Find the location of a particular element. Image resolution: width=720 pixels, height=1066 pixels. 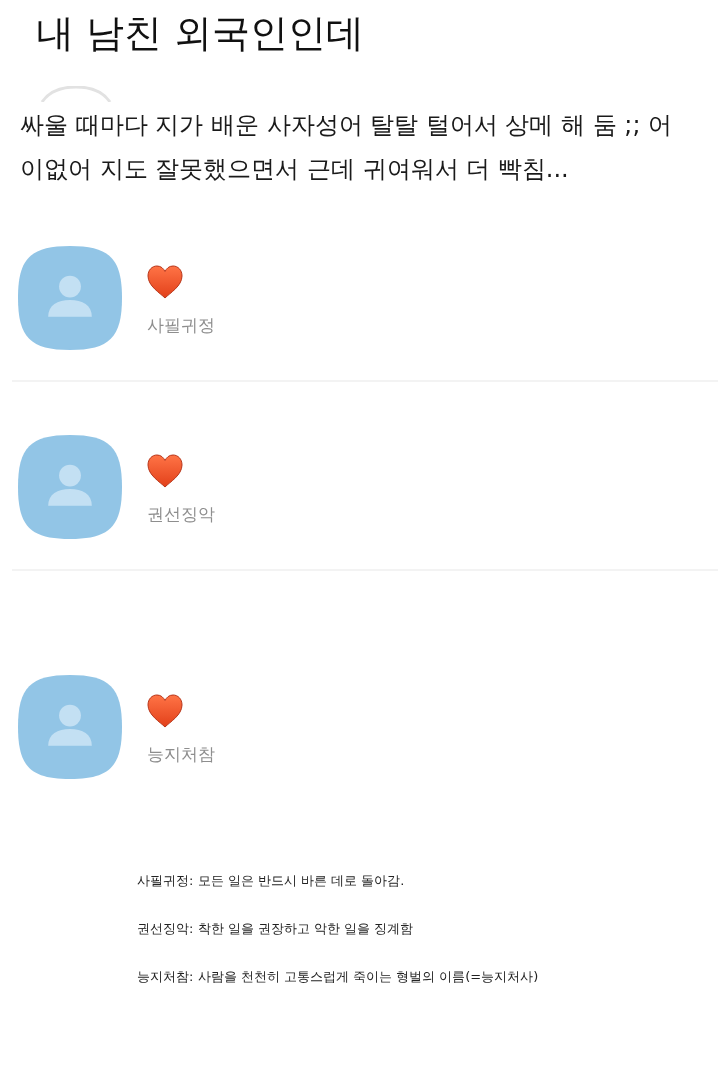

status-message: 능지처참 is located at coordinates (181, 754).